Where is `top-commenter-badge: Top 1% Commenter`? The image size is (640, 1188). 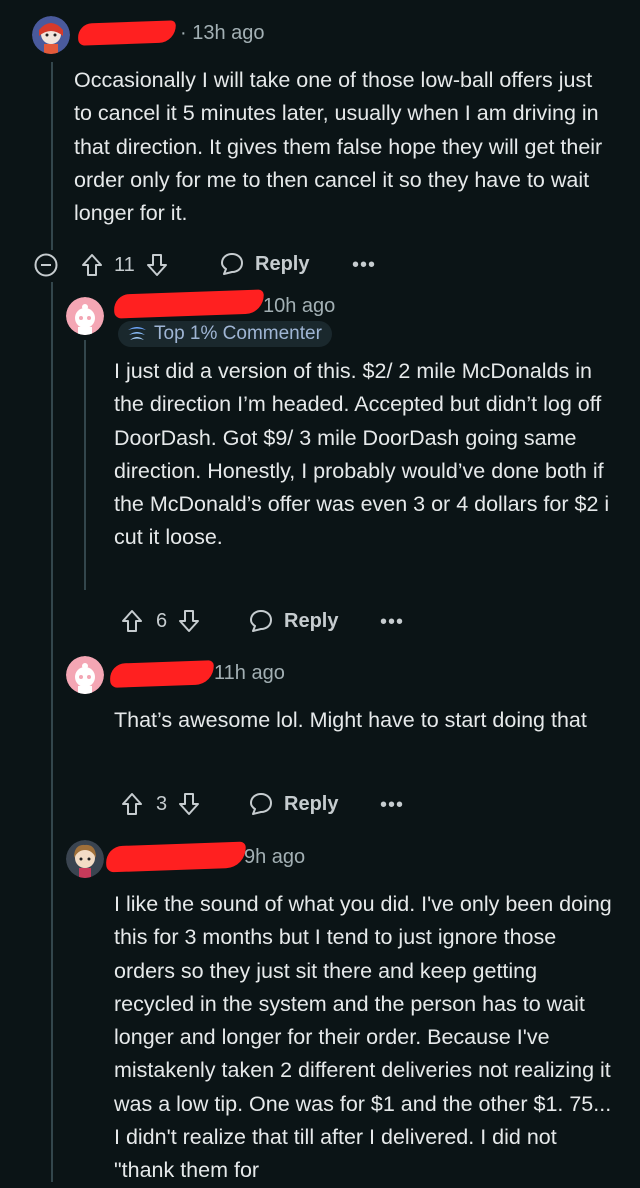 top-commenter-badge: Top 1% Commenter is located at coordinates (225, 334).